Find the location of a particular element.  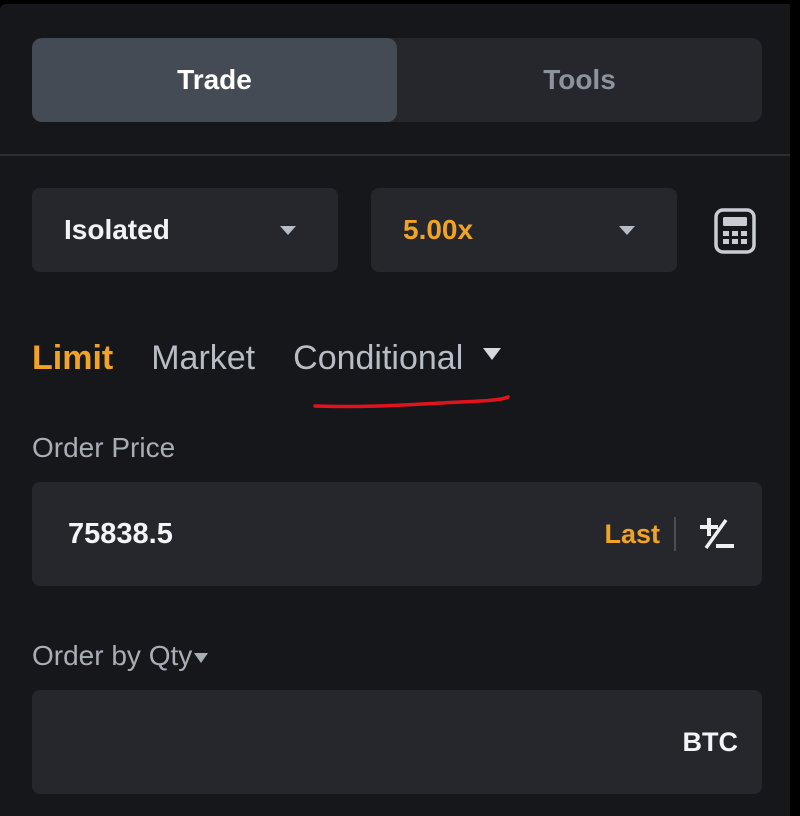

order-type-tabs: Limit Market Conditional is located at coordinates (285, 358).